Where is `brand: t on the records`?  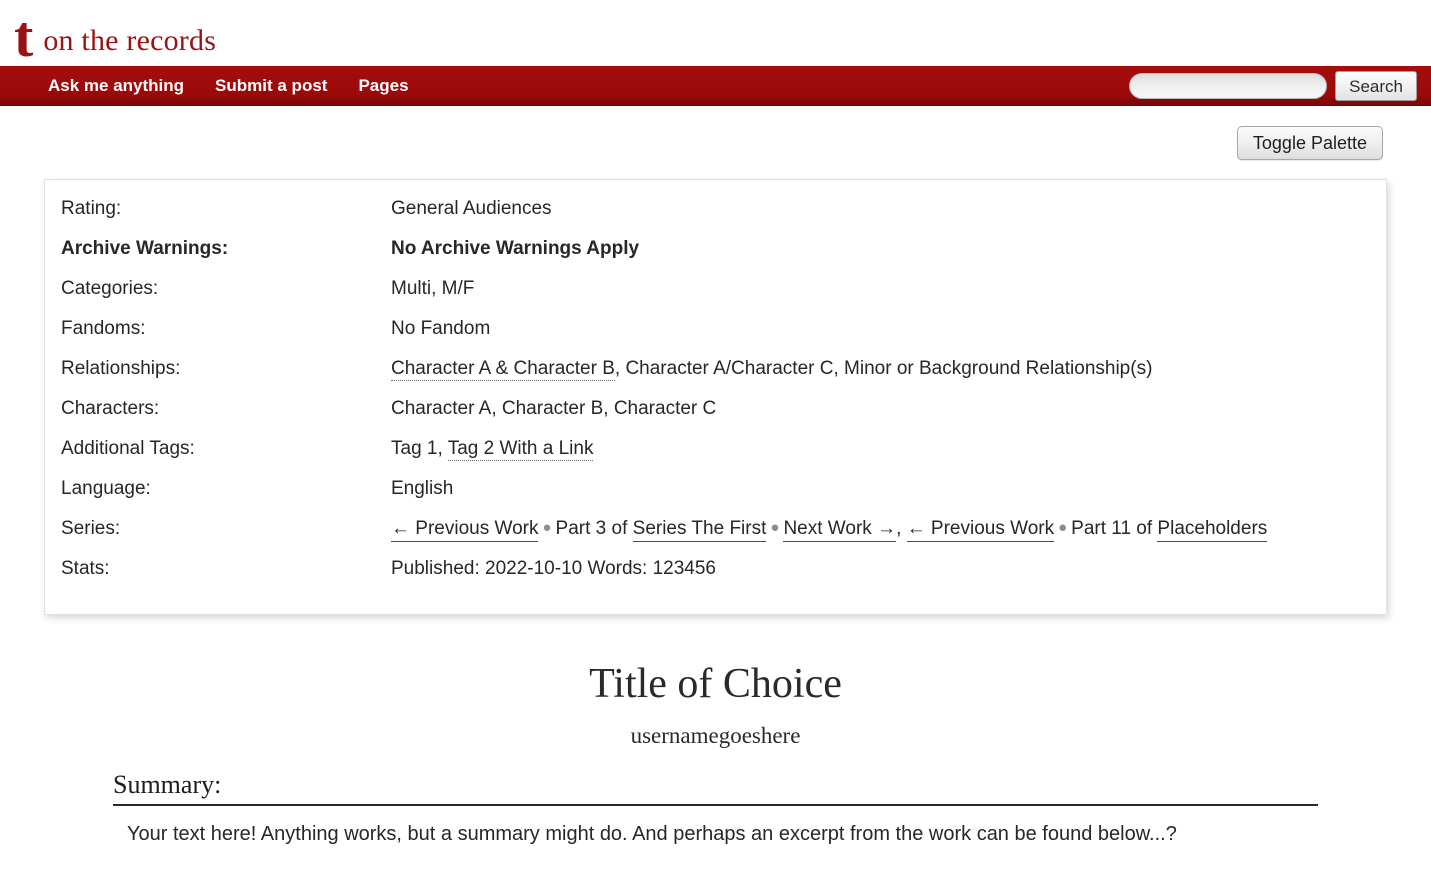 brand: t on the records is located at coordinates (115, 36).